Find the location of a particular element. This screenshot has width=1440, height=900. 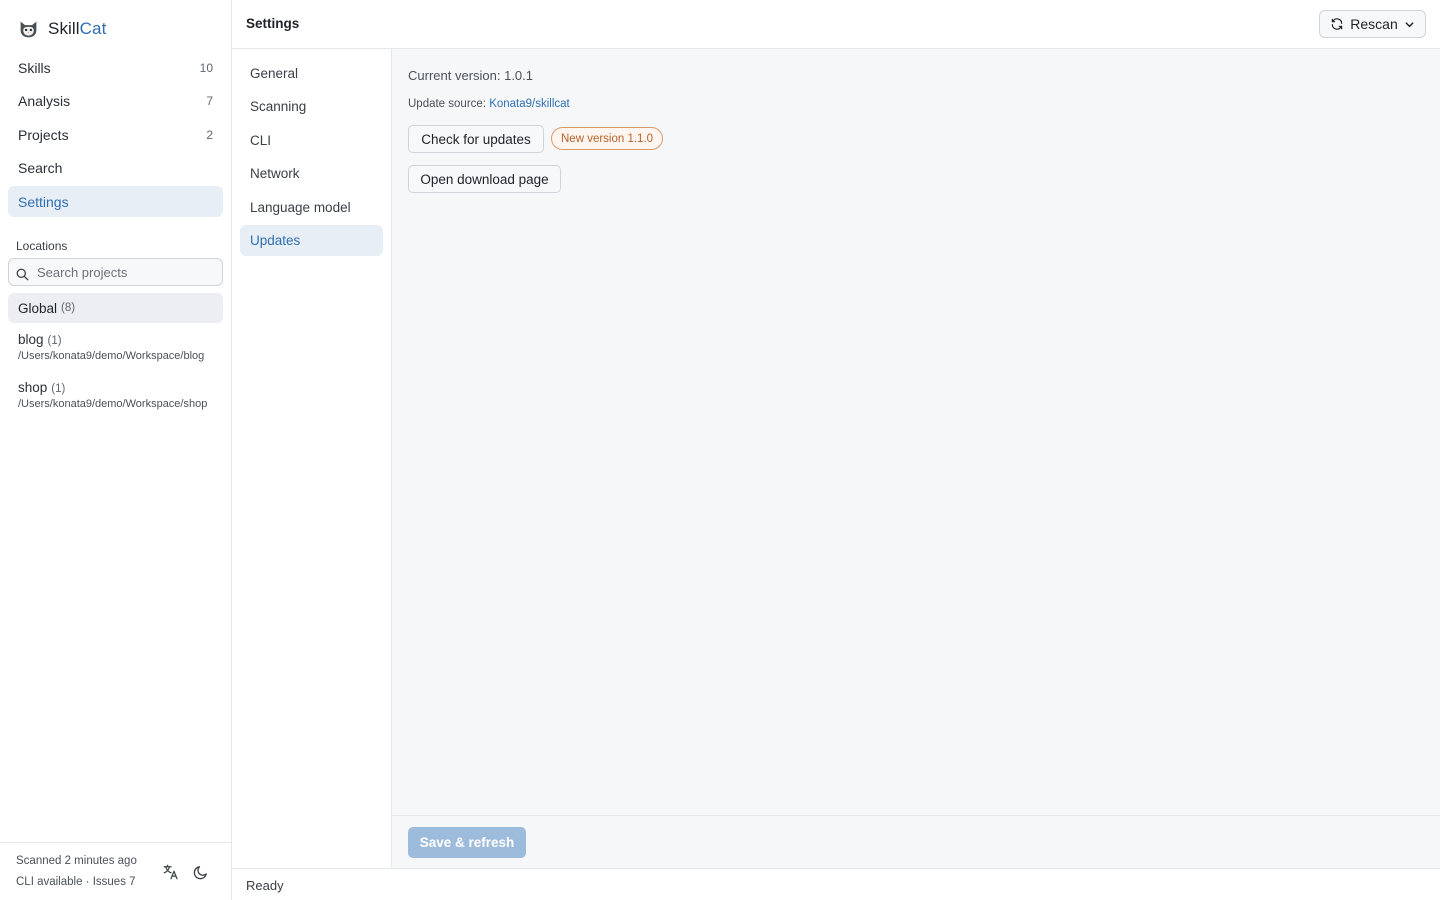

cat-logo-icon is located at coordinates (28, 29).